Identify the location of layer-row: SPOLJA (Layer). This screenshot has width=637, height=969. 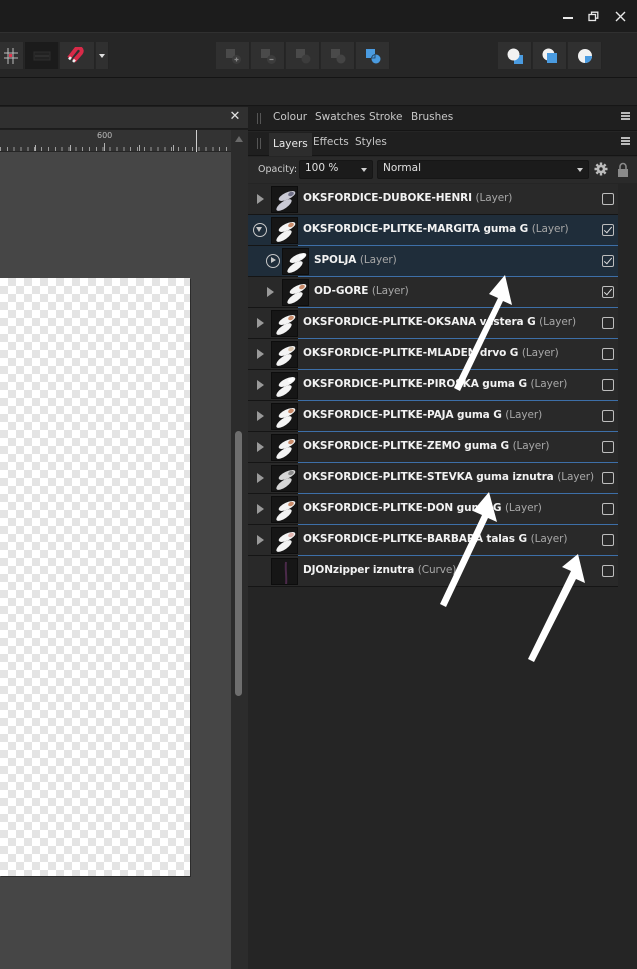
(433, 261).